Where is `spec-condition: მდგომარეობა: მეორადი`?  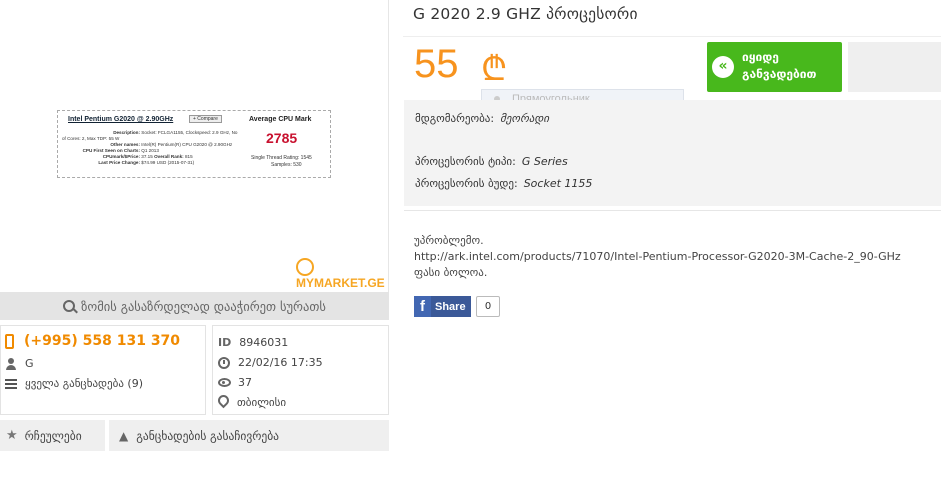 spec-condition: მდგომარეობა: მეორადი is located at coordinates (482, 118).